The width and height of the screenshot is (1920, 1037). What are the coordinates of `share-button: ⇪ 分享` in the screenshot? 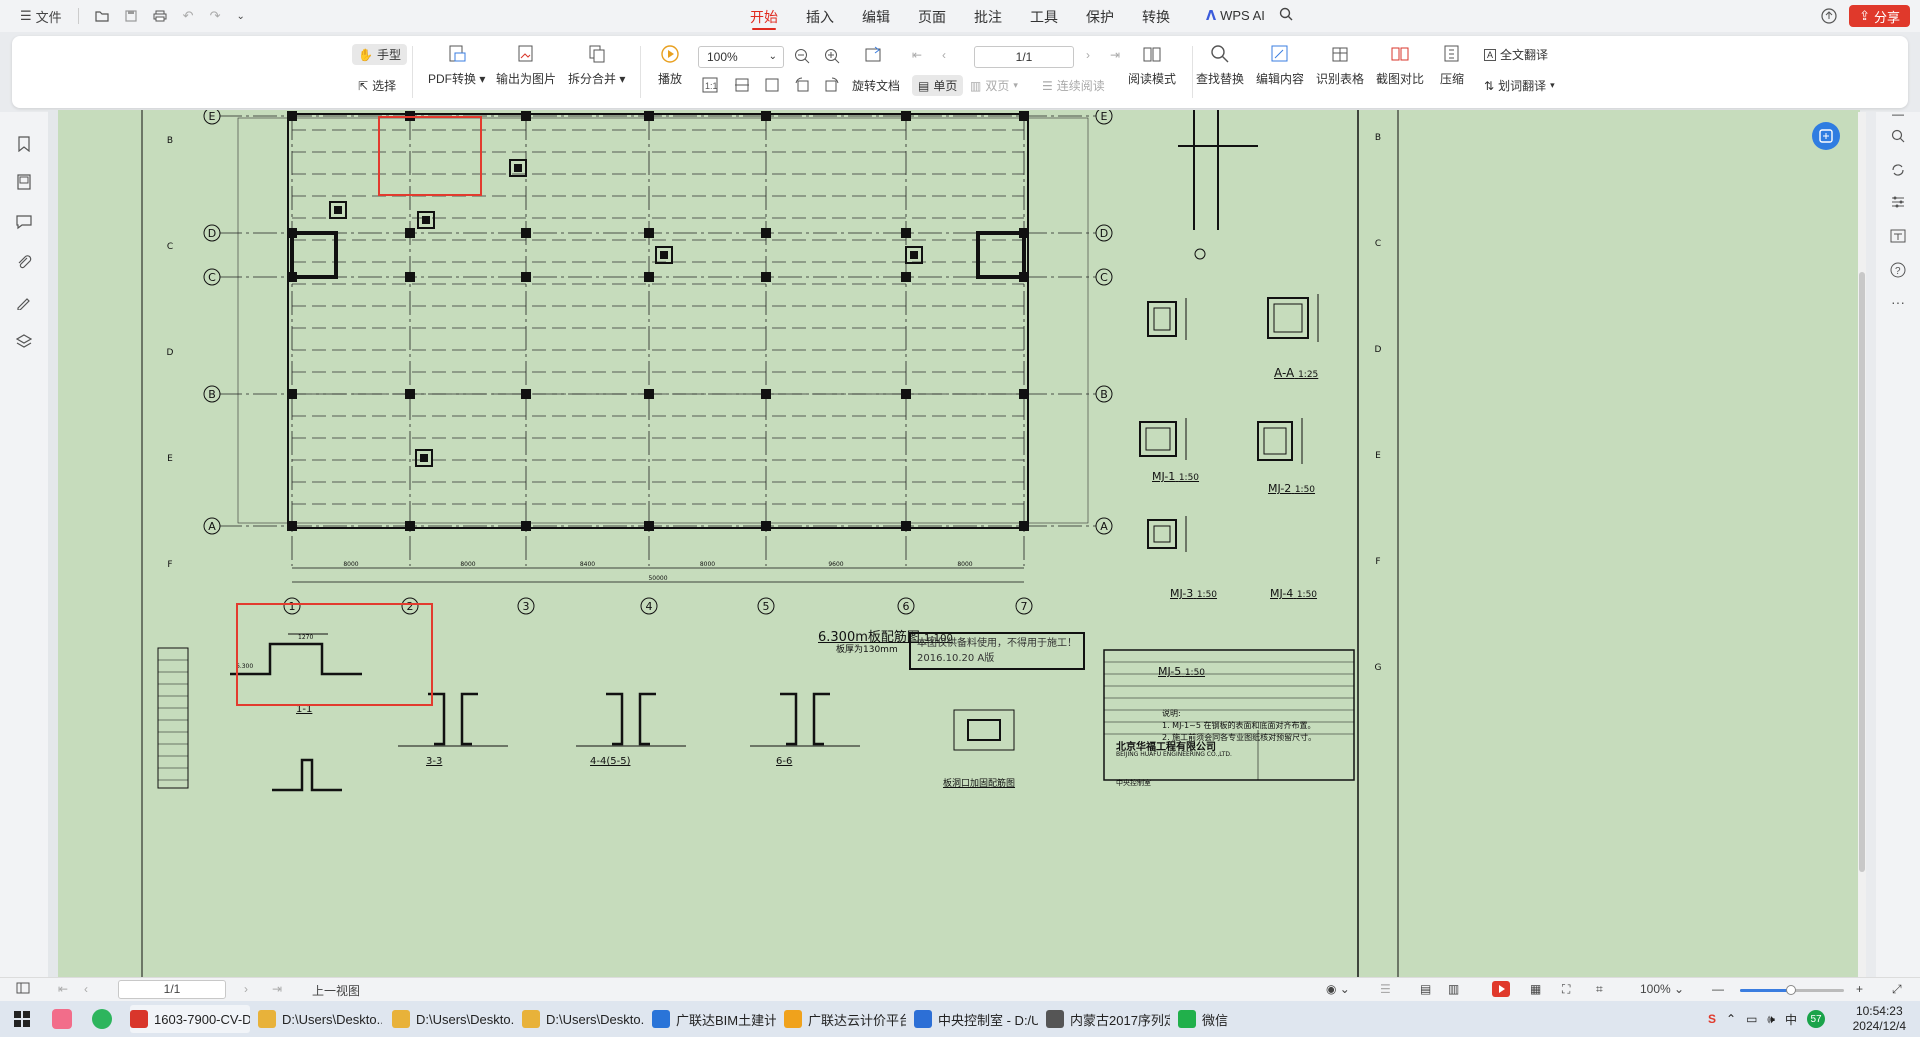 It's located at (1879, 16).